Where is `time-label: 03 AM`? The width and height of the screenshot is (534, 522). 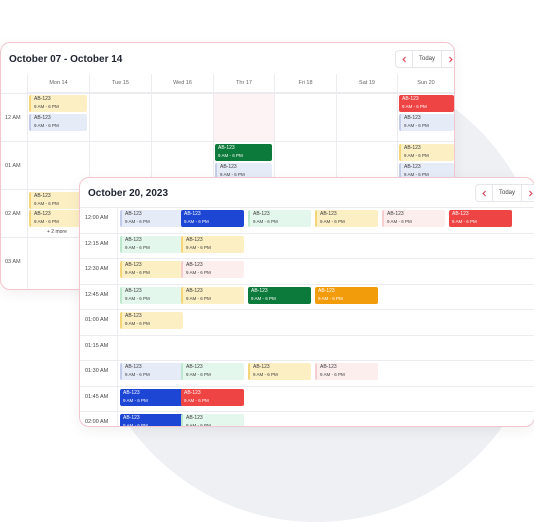
time-label: 03 AM is located at coordinates (13, 262).